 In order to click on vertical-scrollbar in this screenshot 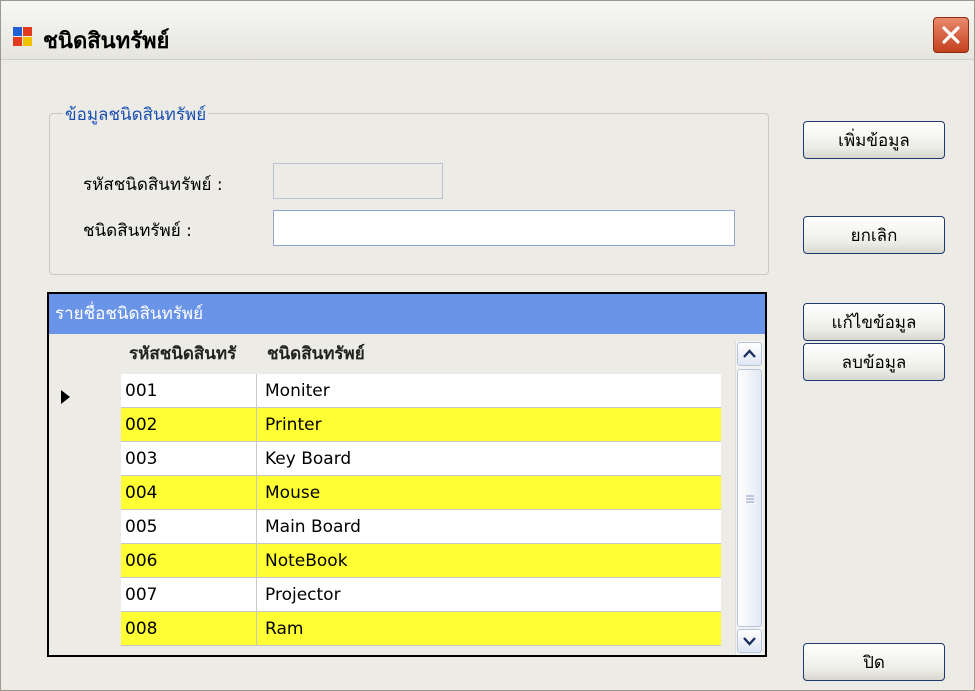, I will do `click(749, 498)`.